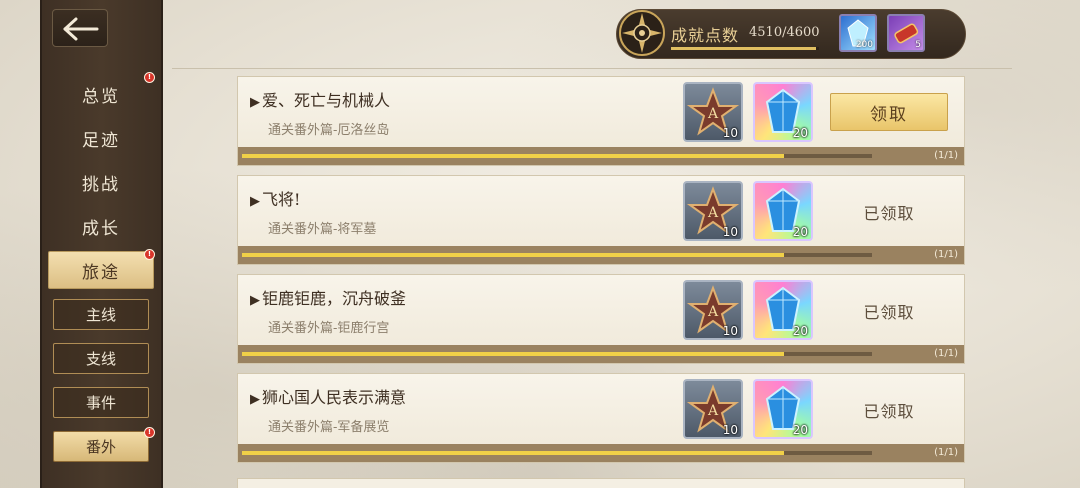 The width and height of the screenshot is (1080, 488). I want to click on sidebar-item-label: 总览, so click(101, 96).